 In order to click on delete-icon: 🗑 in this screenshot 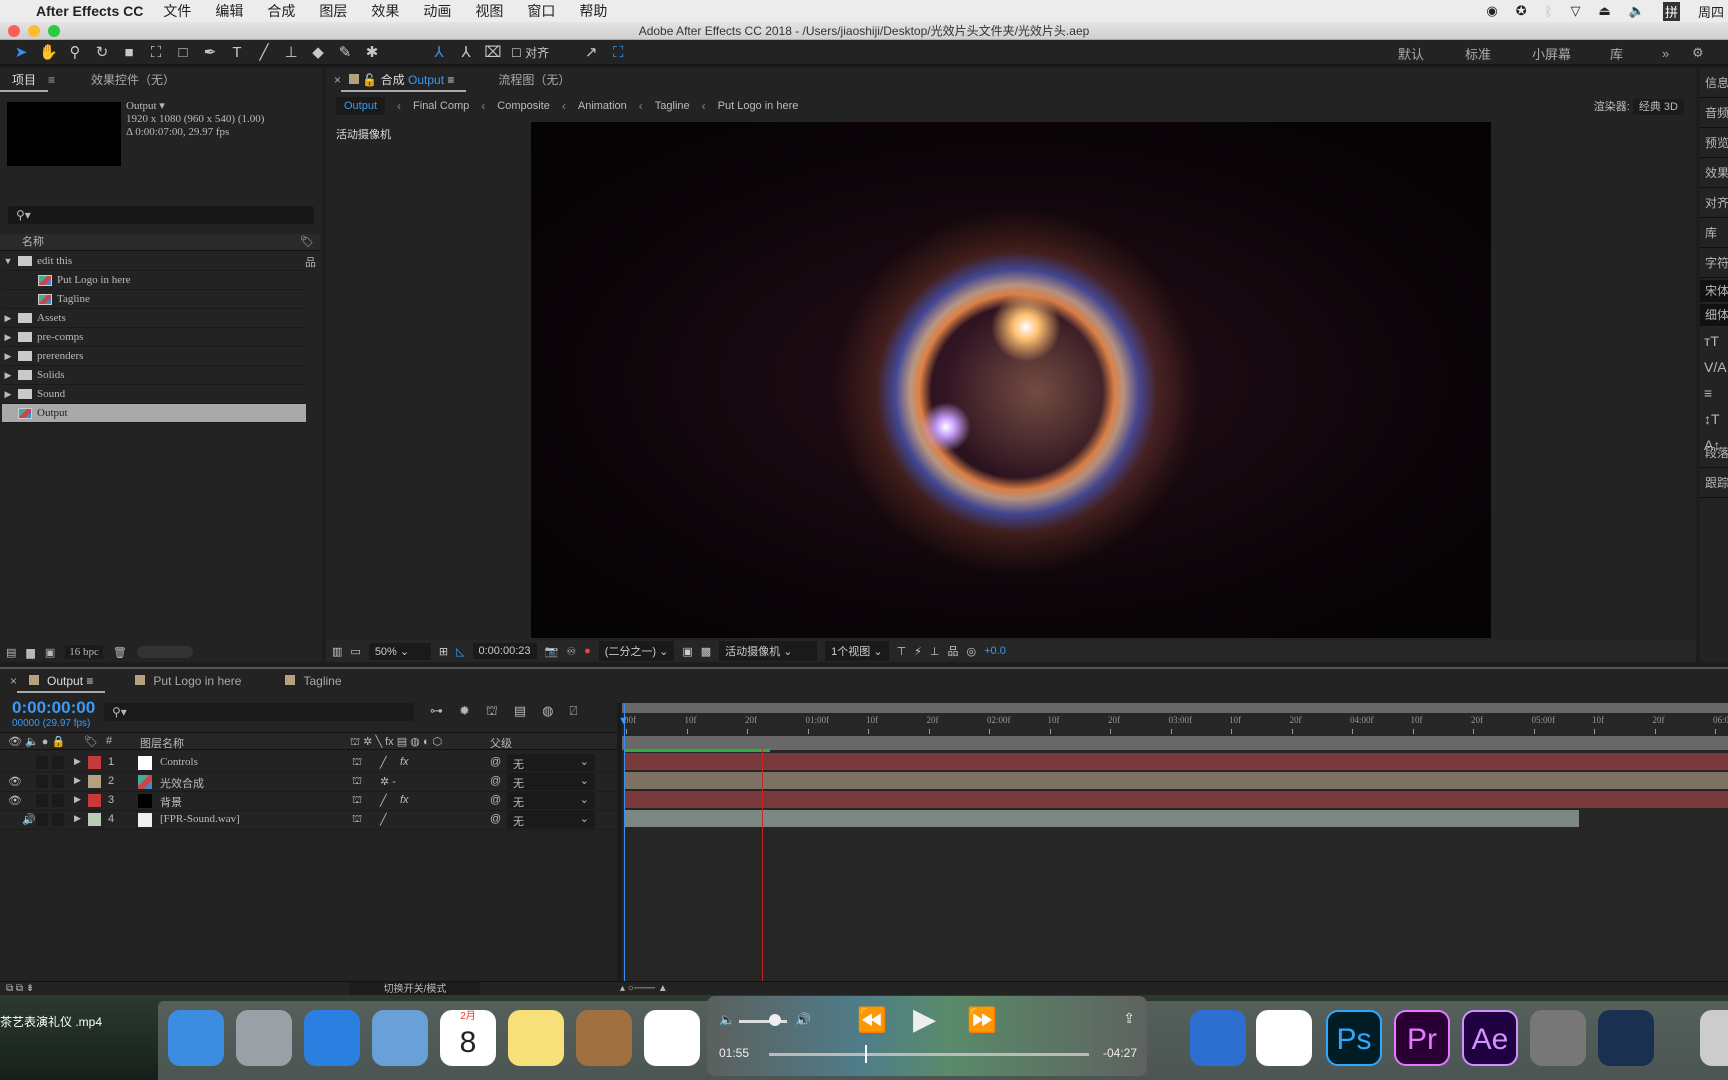, I will do `click(120, 652)`.